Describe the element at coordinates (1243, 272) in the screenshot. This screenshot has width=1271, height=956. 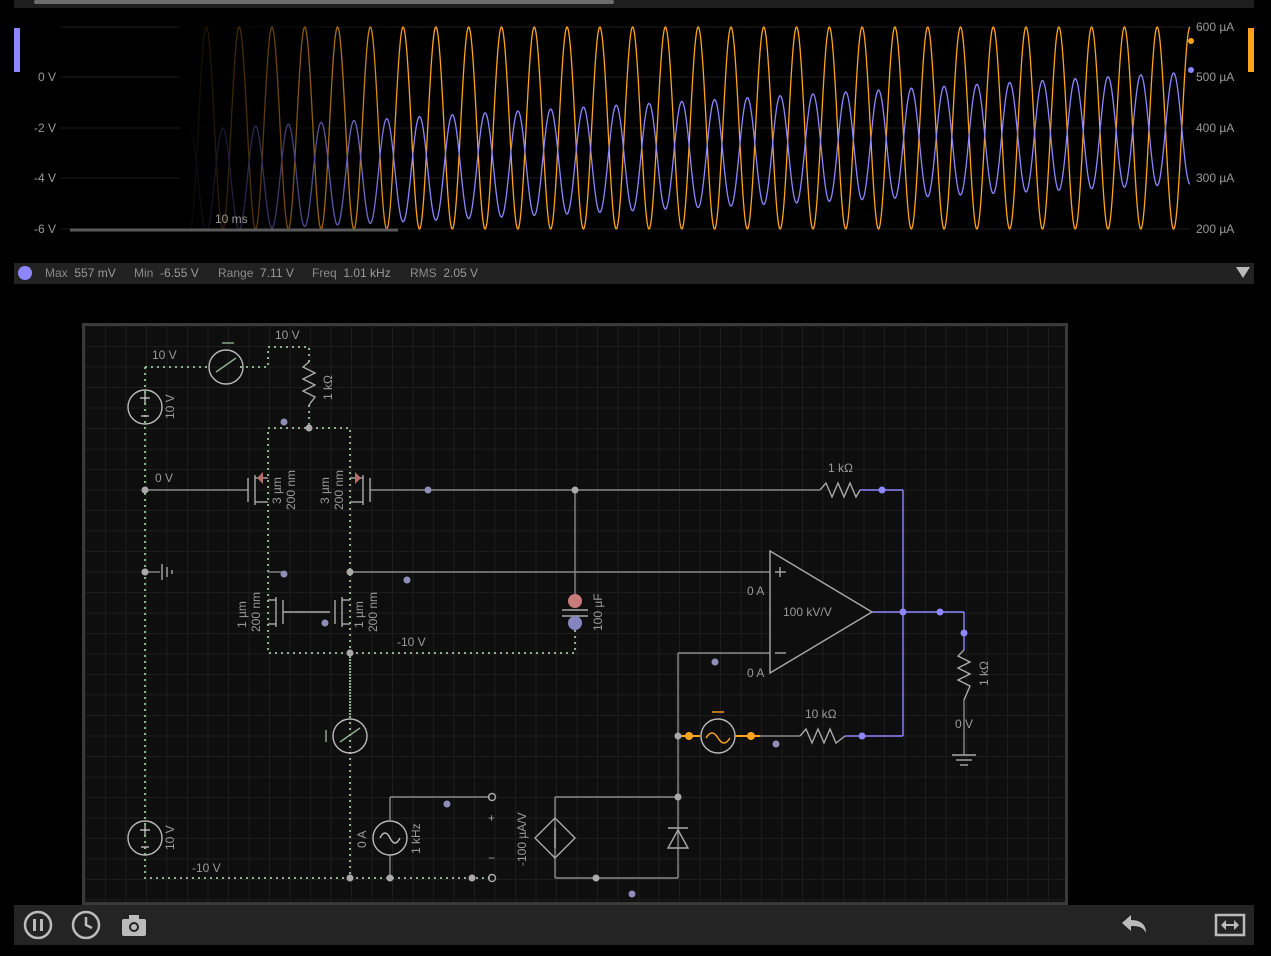
I see `chevron-down-icon` at that location.